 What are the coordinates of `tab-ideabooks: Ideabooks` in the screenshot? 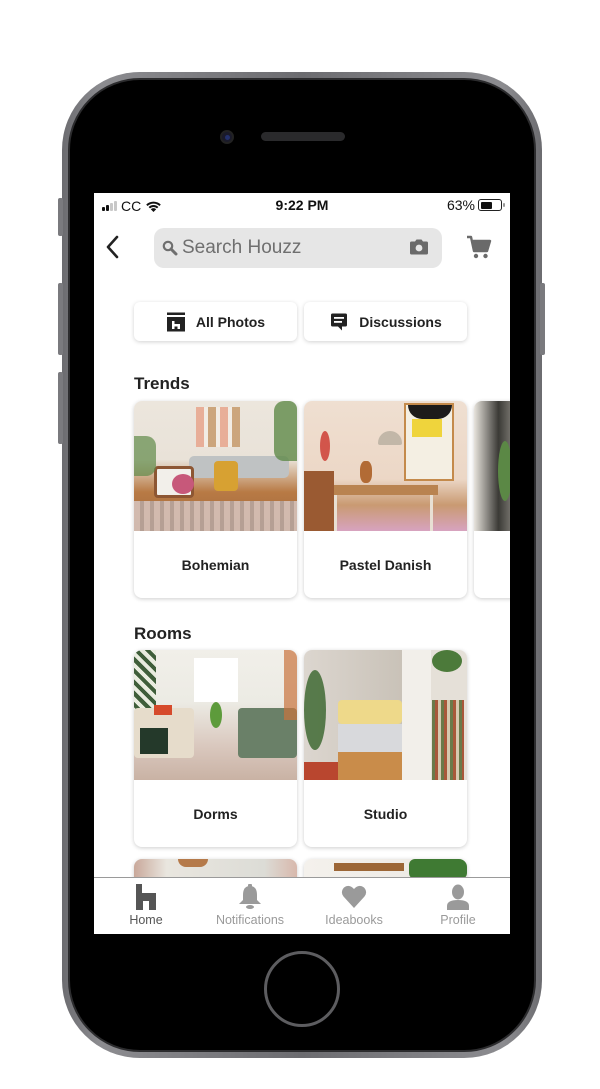 It's located at (354, 906).